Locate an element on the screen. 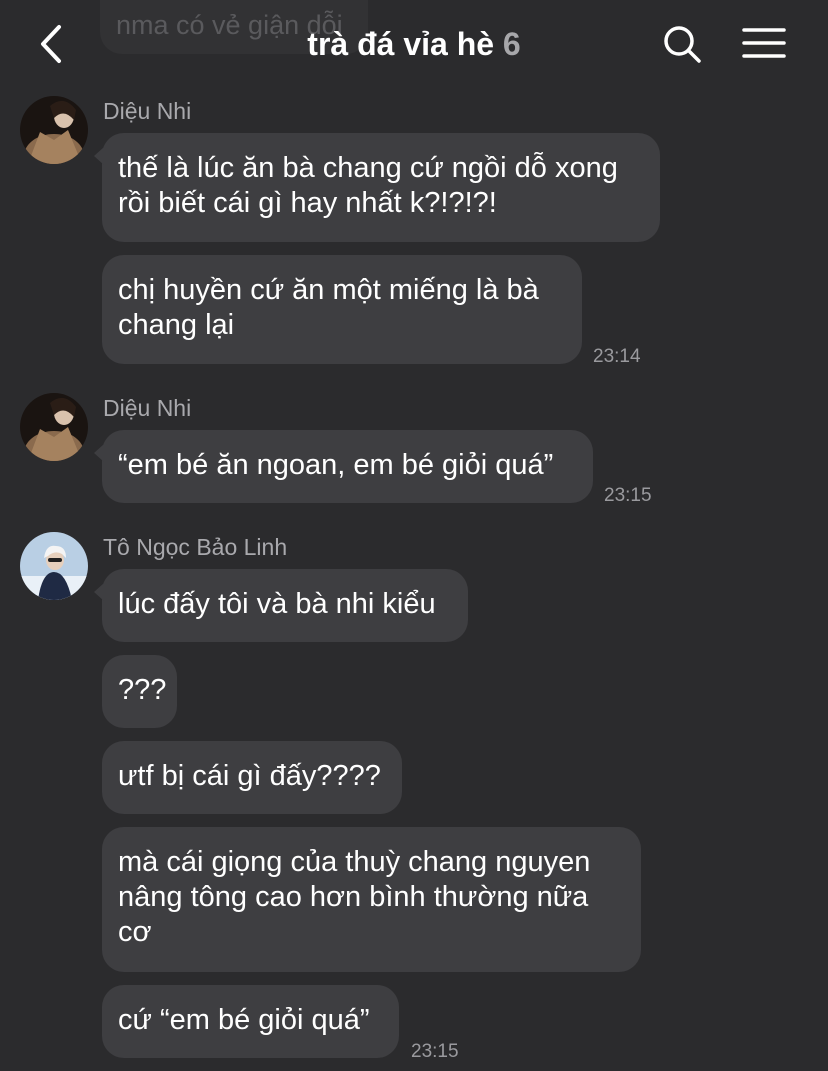  chevron-left-icon is located at coordinates (51, 44).